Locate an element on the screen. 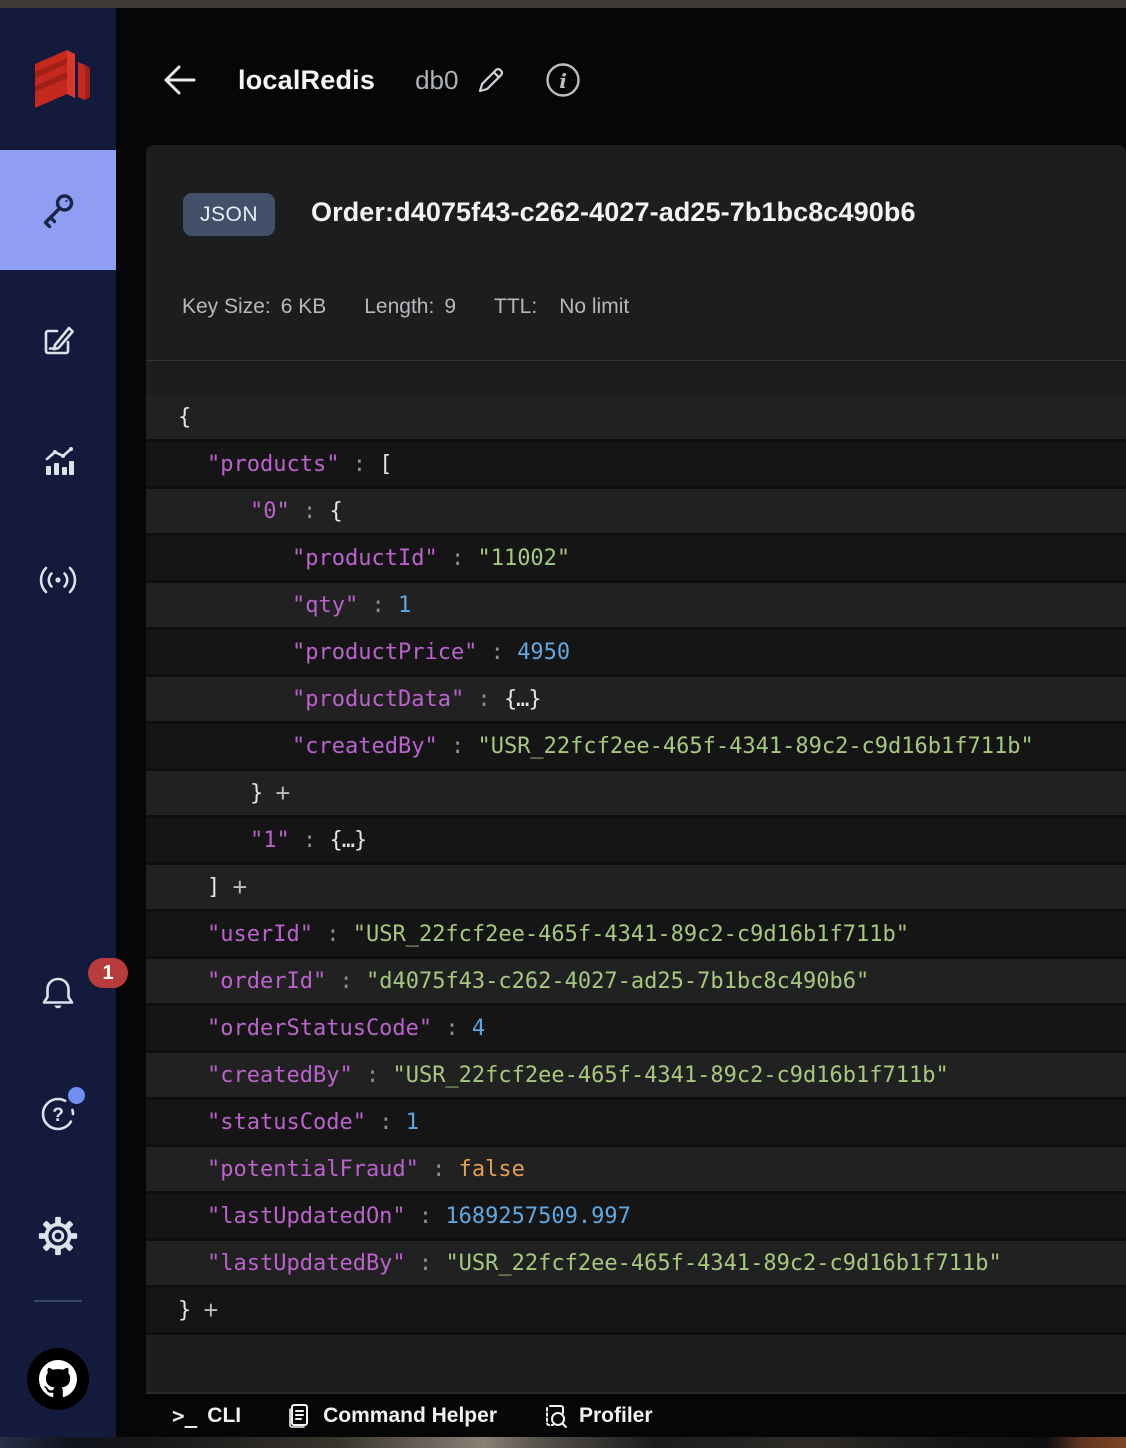 The height and width of the screenshot is (1448, 1126). key-meta-row: Key Size: 6 KB Length: 9 TTL: No limit is located at coordinates (424, 307).